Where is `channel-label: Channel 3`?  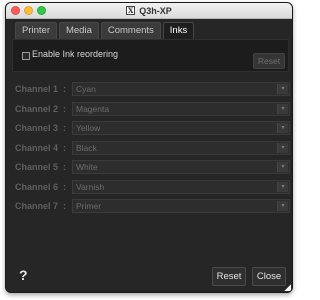 channel-label: Channel 3 is located at coordinates (37, 128).